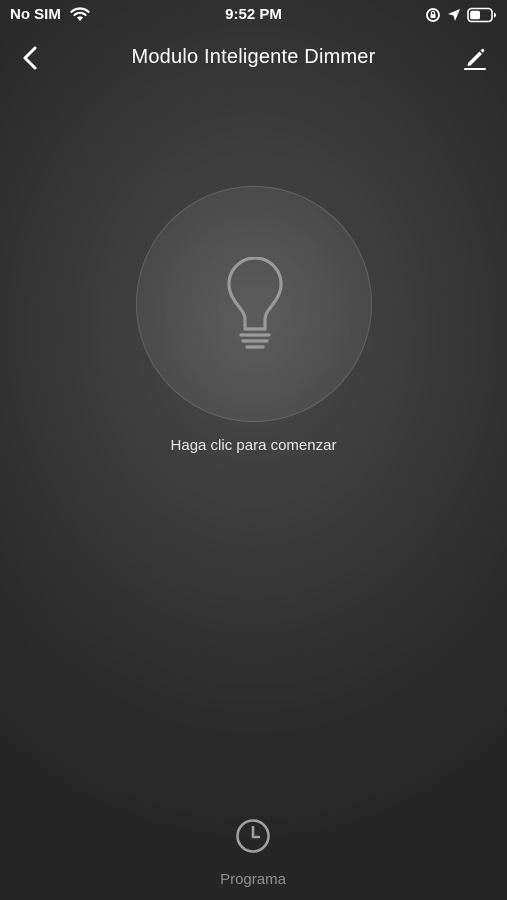 The width and height of the screenshot is (507, 900). I want to click on lightbulb-icon, so click(255, 303).